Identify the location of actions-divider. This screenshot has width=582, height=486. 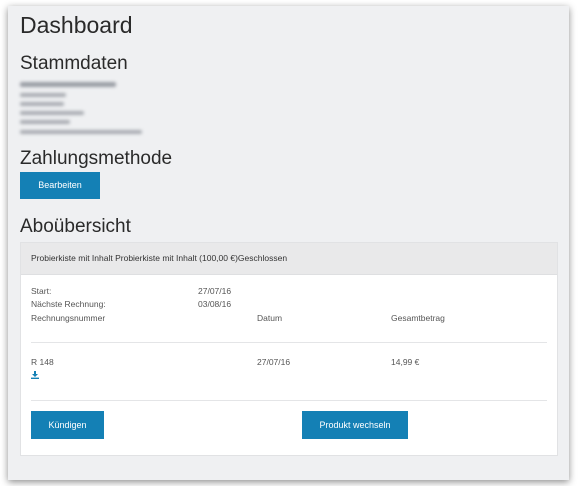
(289, 400).